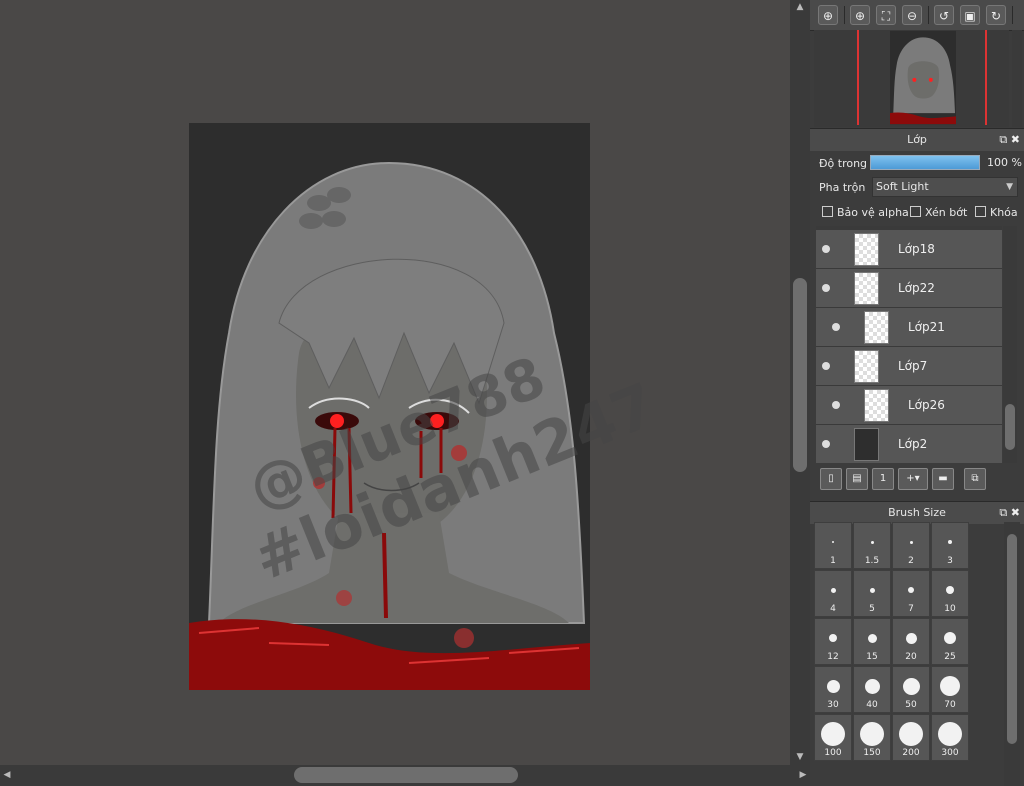 Image resolution: width=1024 pixels, height=786 pixels. Describe the element at coordinates (916, 249) in the screenshot. I see `layer-name: Lớp18` at that location.